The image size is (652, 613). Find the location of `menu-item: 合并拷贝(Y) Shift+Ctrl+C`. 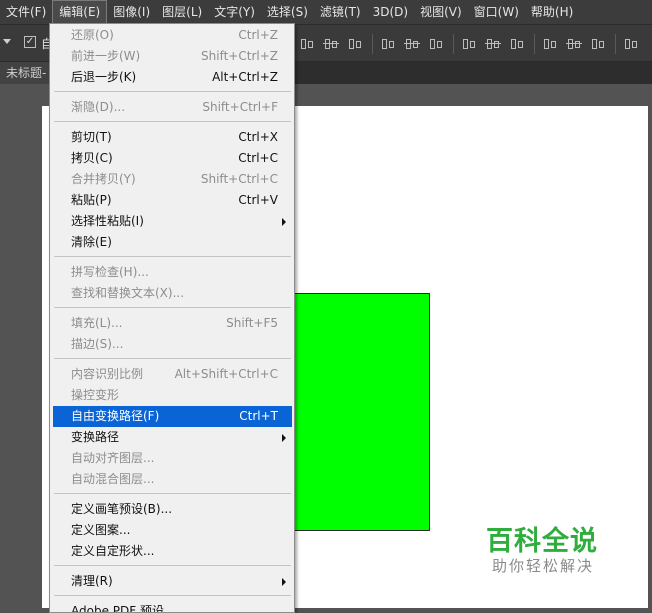

menu-item: 合并拷贝(Y) Shift+Ctrl+C is located at coordinates (172, 179).